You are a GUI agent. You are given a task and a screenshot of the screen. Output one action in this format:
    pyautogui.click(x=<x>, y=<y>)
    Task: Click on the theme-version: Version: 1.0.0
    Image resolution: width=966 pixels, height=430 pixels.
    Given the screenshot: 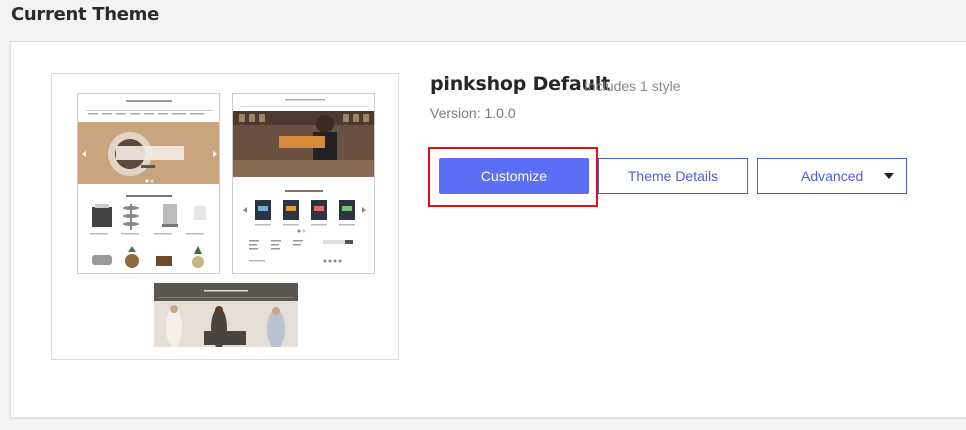 What is the action you would take?
    pyautogui.click(x=473, y=113)
    